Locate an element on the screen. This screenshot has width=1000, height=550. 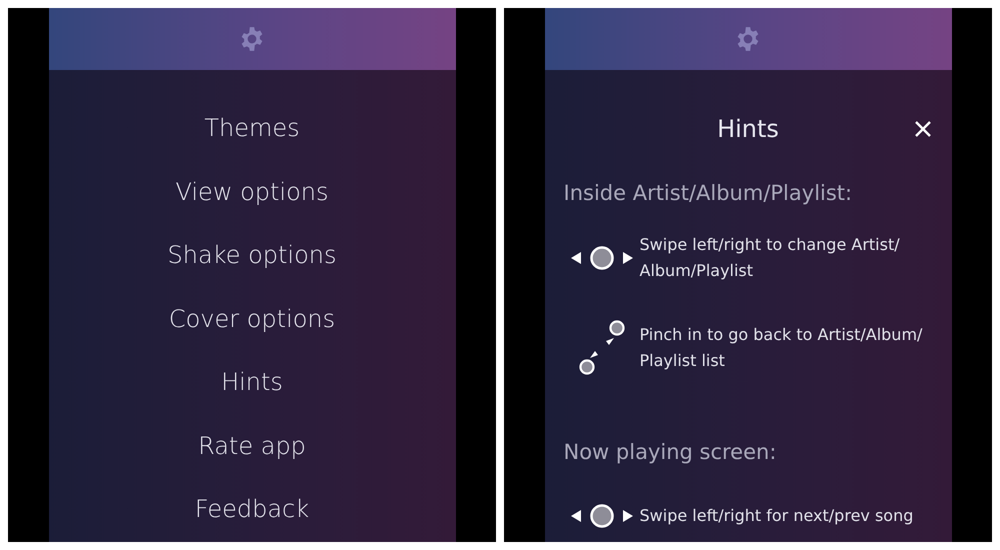
menu-item: View options is located at coordinates (252, 192).